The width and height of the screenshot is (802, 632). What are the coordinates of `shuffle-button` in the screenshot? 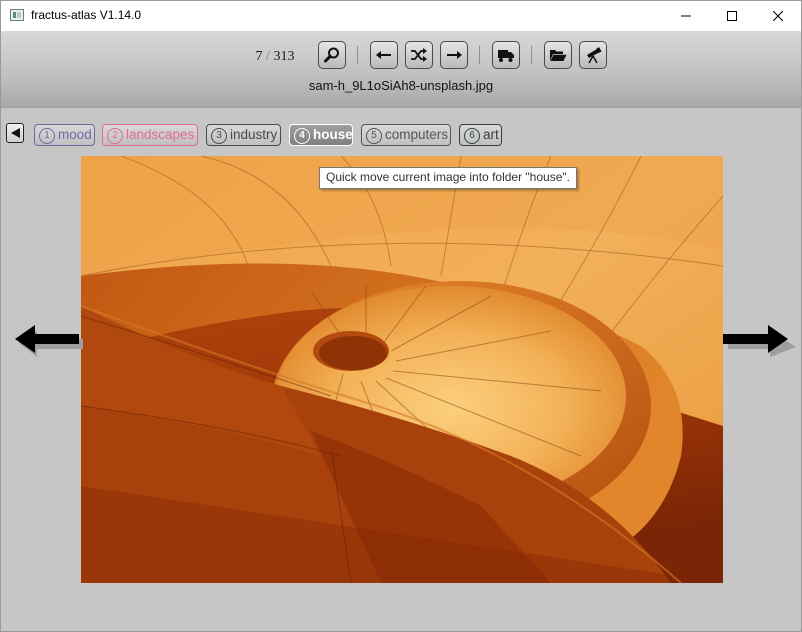 It's located at (419, 55).